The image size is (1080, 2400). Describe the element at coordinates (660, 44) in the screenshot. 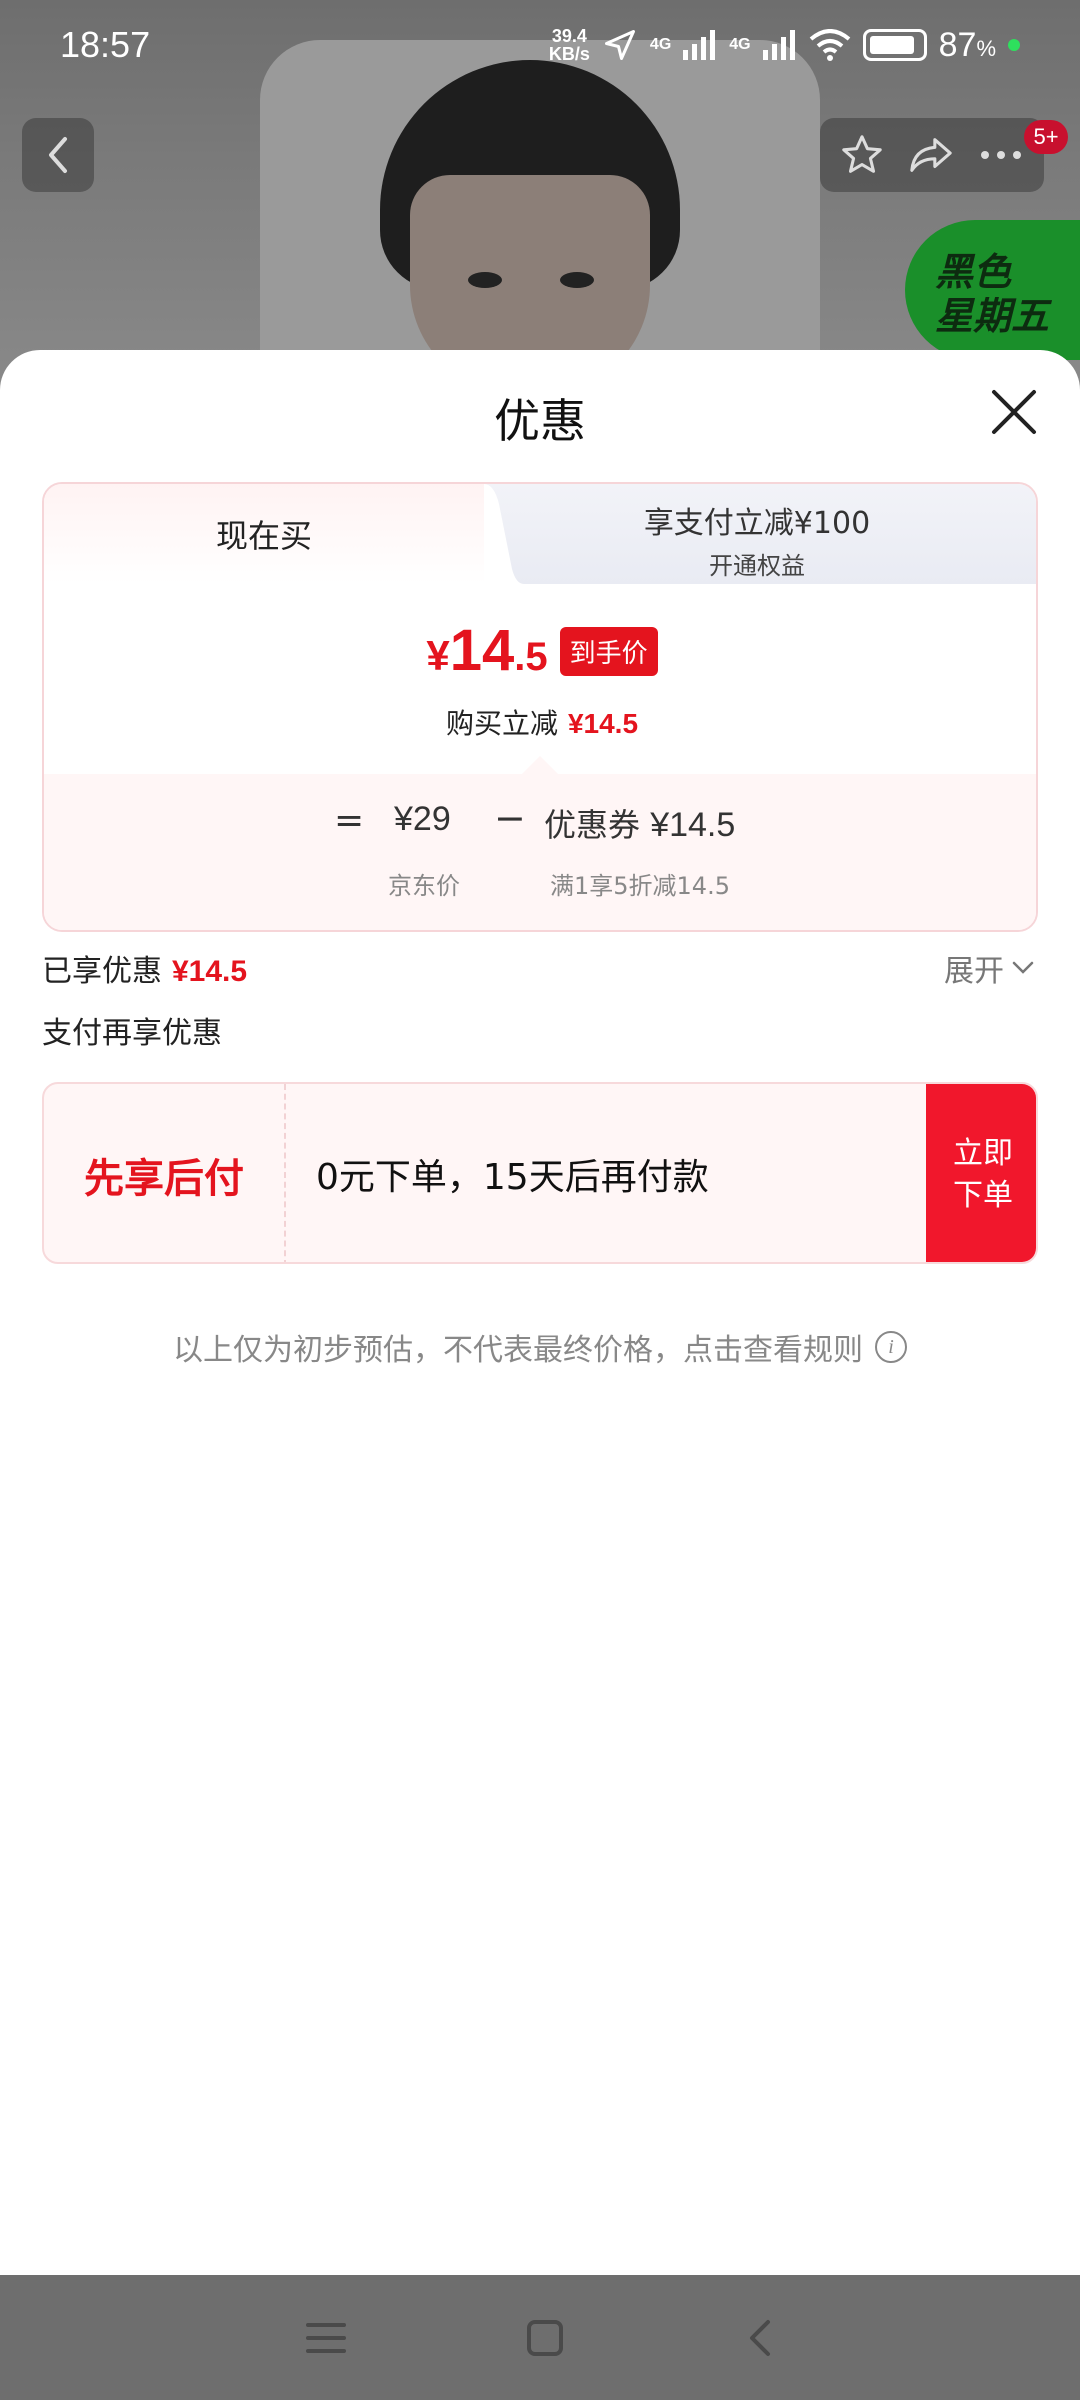

I see `sim1-label: 4G` at that location.